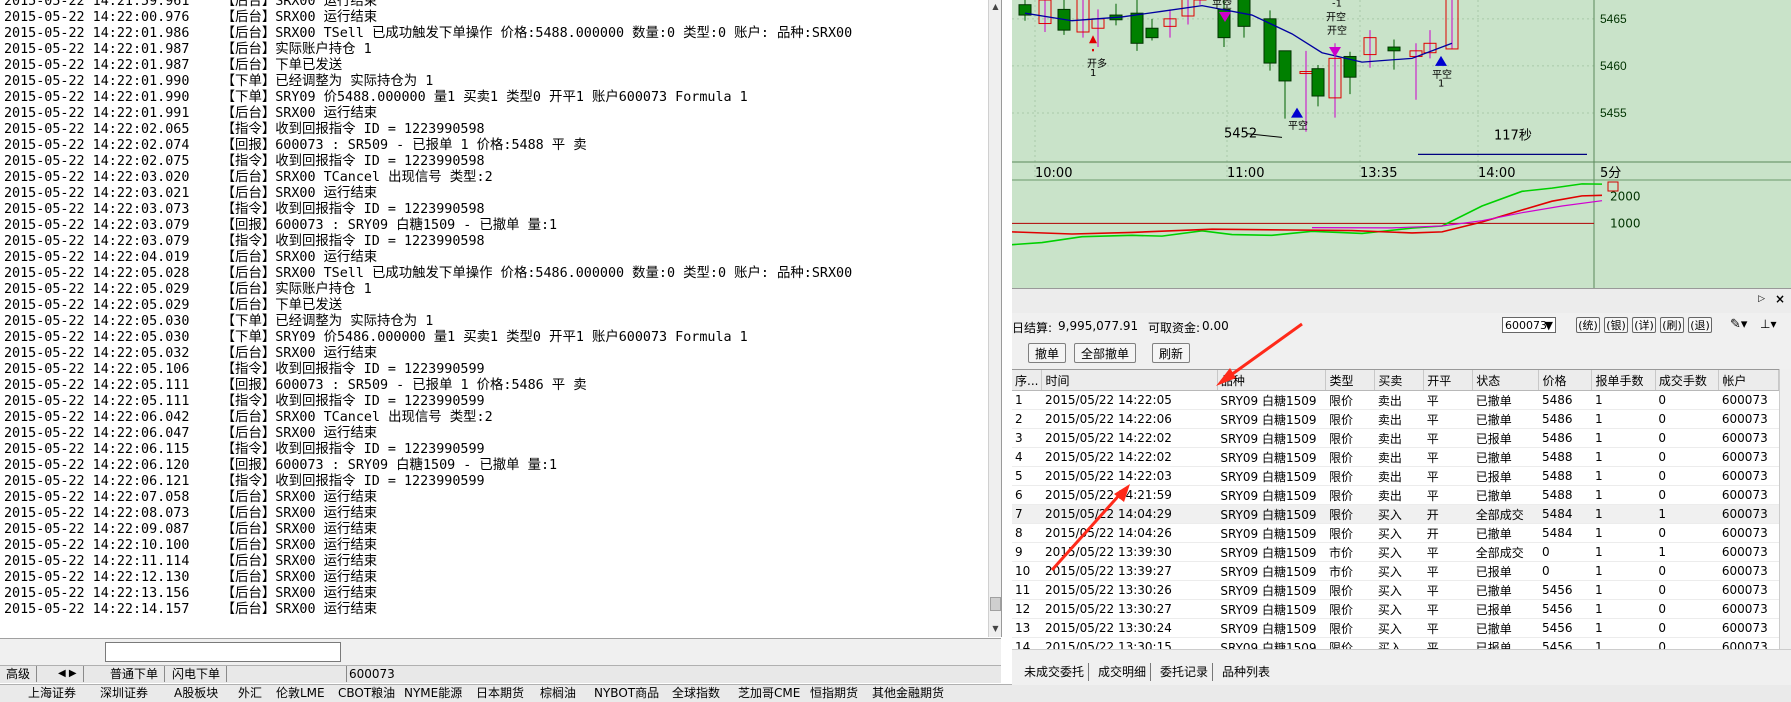 The width and height of the screenshot is (1791, 702). What do you see at coordinates (197, 674) in the screenshot?
I see `tab-flash-order: 闪电下单` at bounding box center [197, 674].